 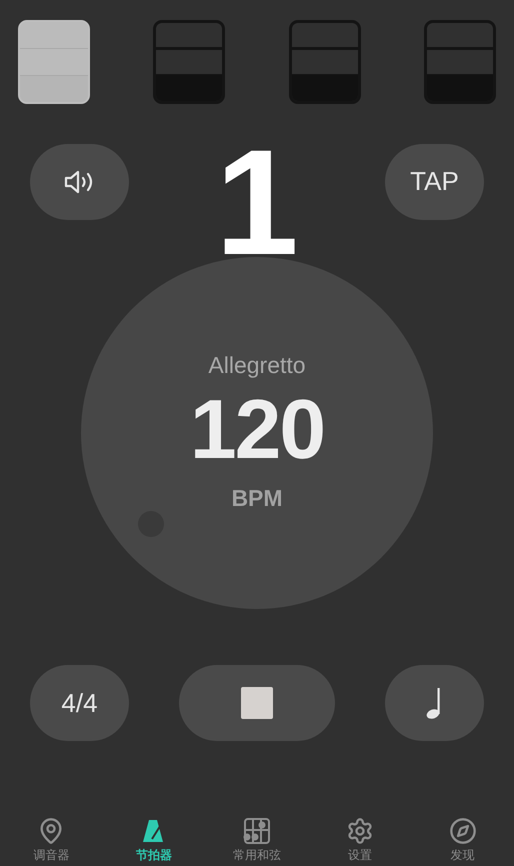 I want to click on bpm-value: 120, so click(x=257, y=429).